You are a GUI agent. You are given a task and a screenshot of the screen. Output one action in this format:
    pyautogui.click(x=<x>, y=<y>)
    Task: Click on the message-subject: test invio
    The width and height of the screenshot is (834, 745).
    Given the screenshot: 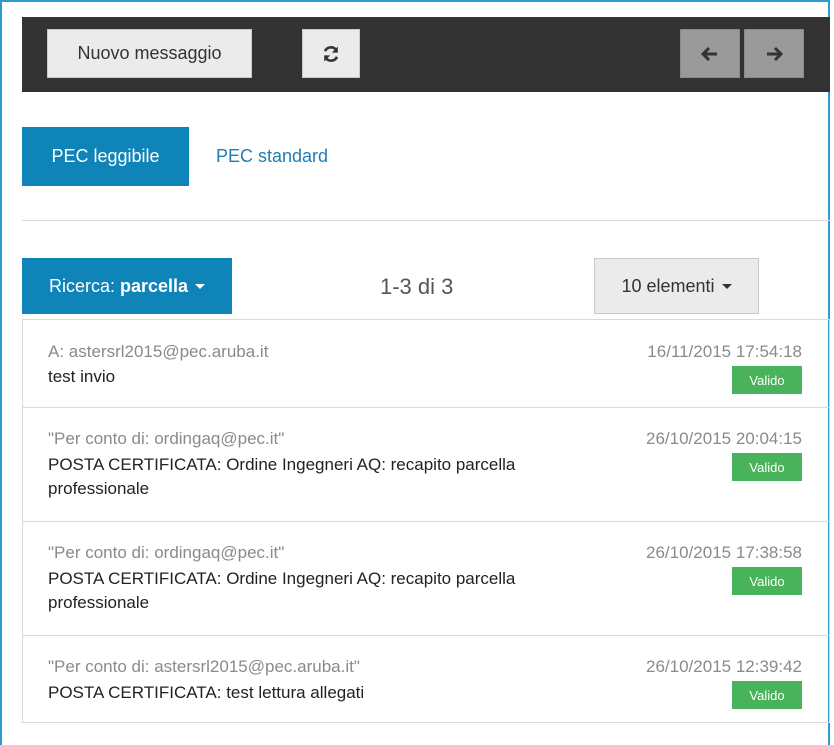 What is the action you would take?
    pyautogui.click(x=82, y=376)
    